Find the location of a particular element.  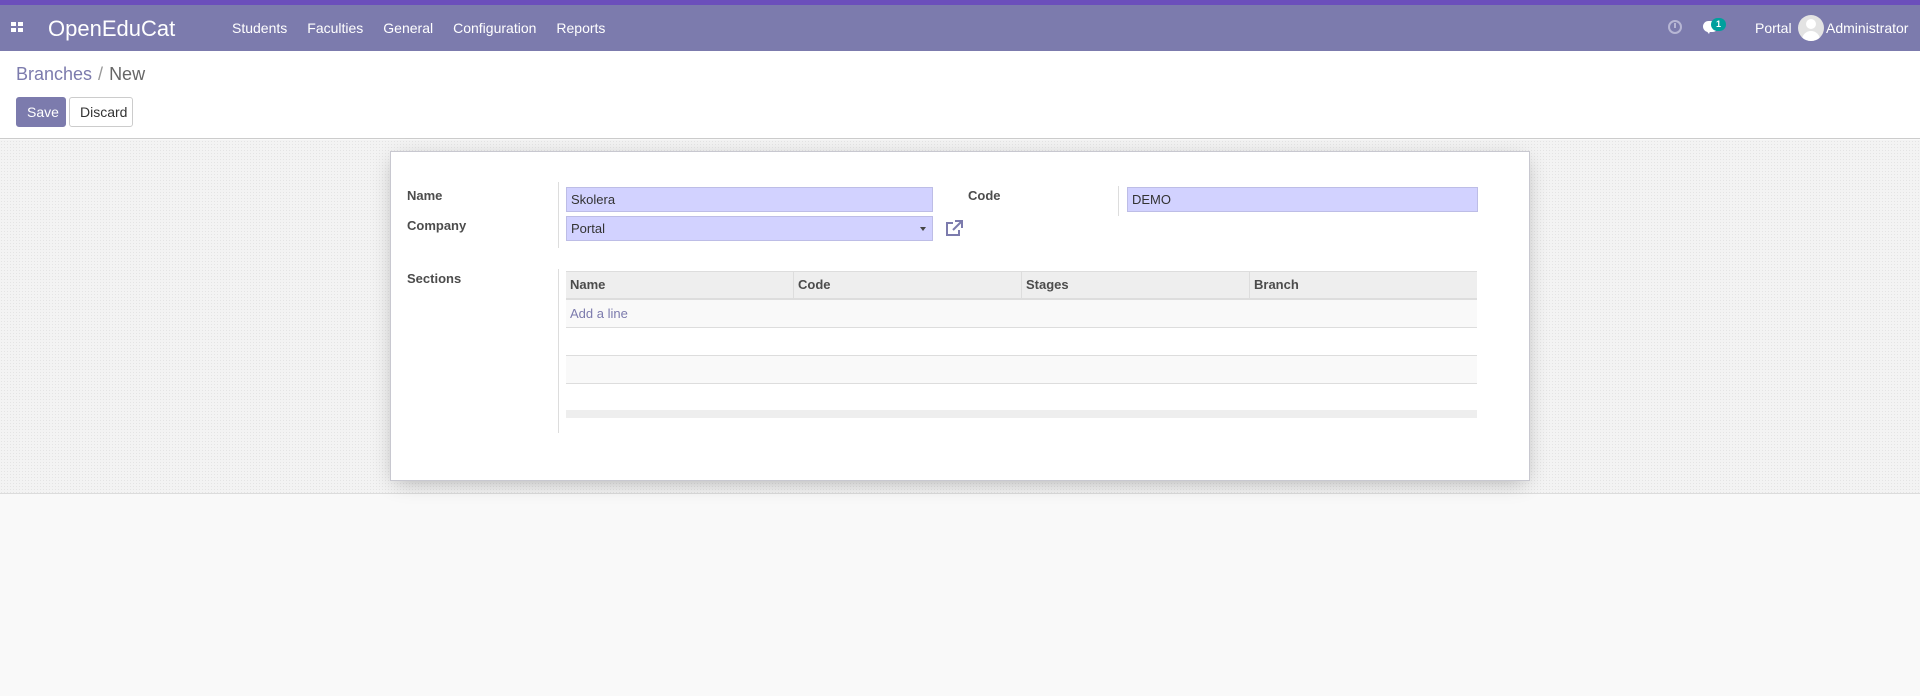

column-header-name: Name is located at coordinates (680, 285).